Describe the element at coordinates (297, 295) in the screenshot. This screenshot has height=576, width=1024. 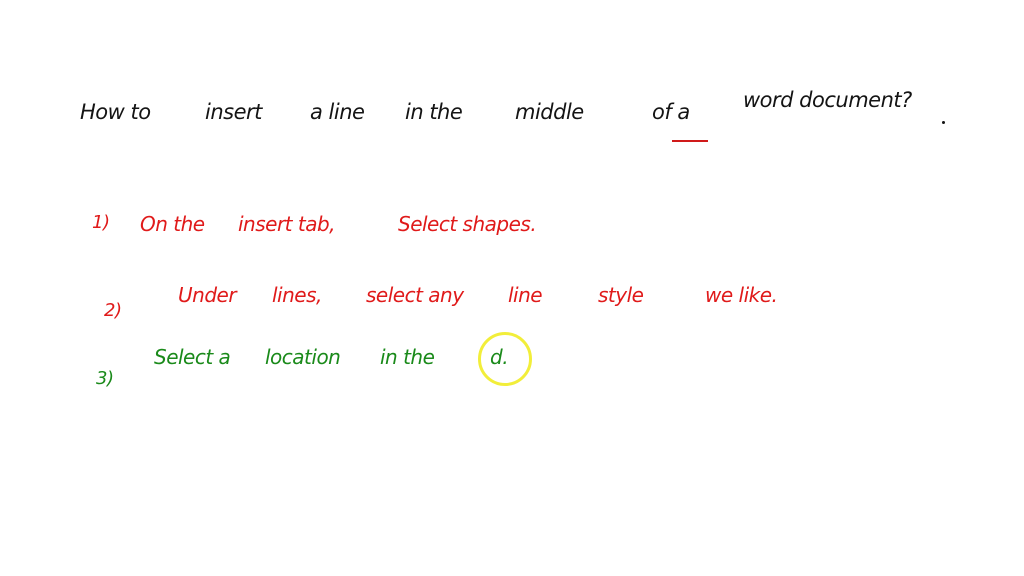
I see `step-word: lines,` at that location.